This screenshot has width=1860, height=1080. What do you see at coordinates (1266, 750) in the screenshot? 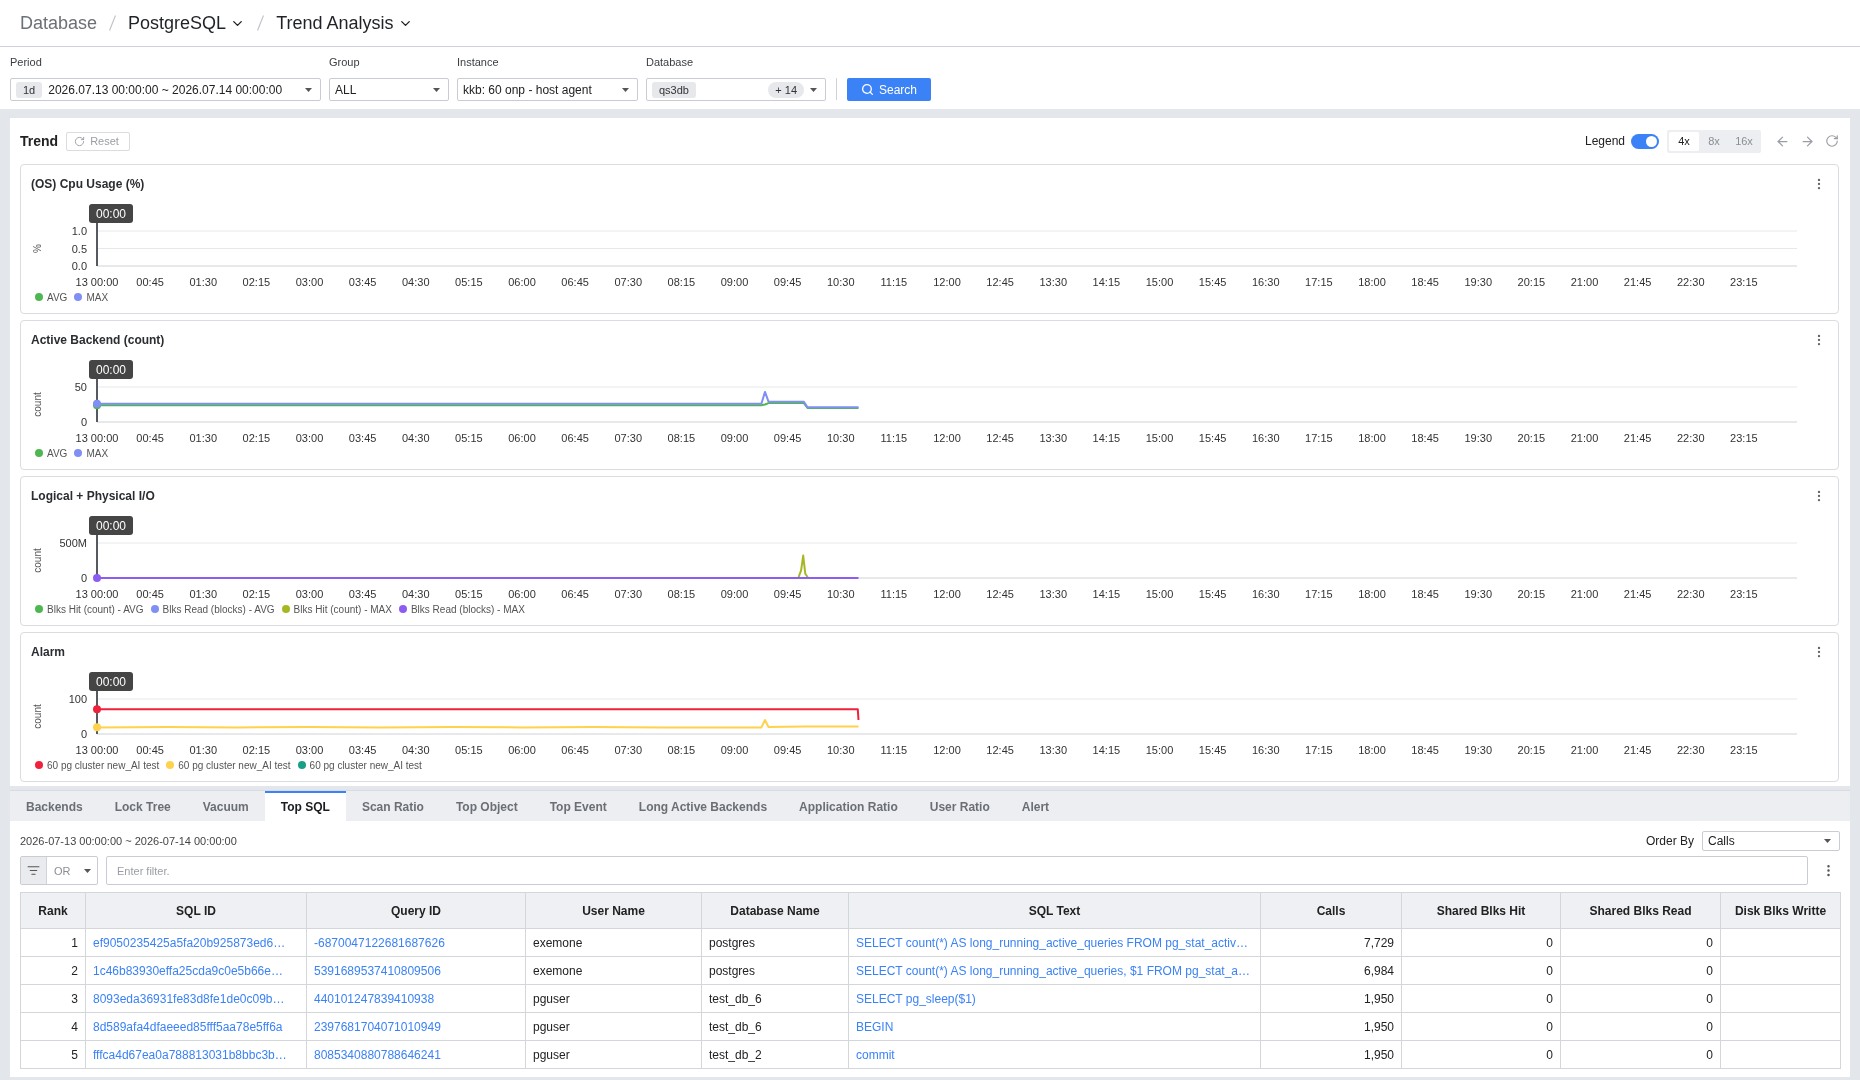
I see `axis-label: 16:30` at bounding box center [1266, 750].